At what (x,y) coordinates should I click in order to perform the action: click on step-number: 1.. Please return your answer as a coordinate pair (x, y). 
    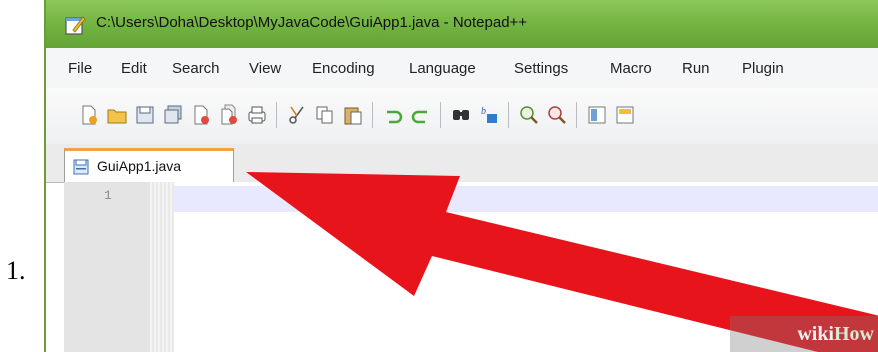
    Looking at the image, I should click on (16, 270).